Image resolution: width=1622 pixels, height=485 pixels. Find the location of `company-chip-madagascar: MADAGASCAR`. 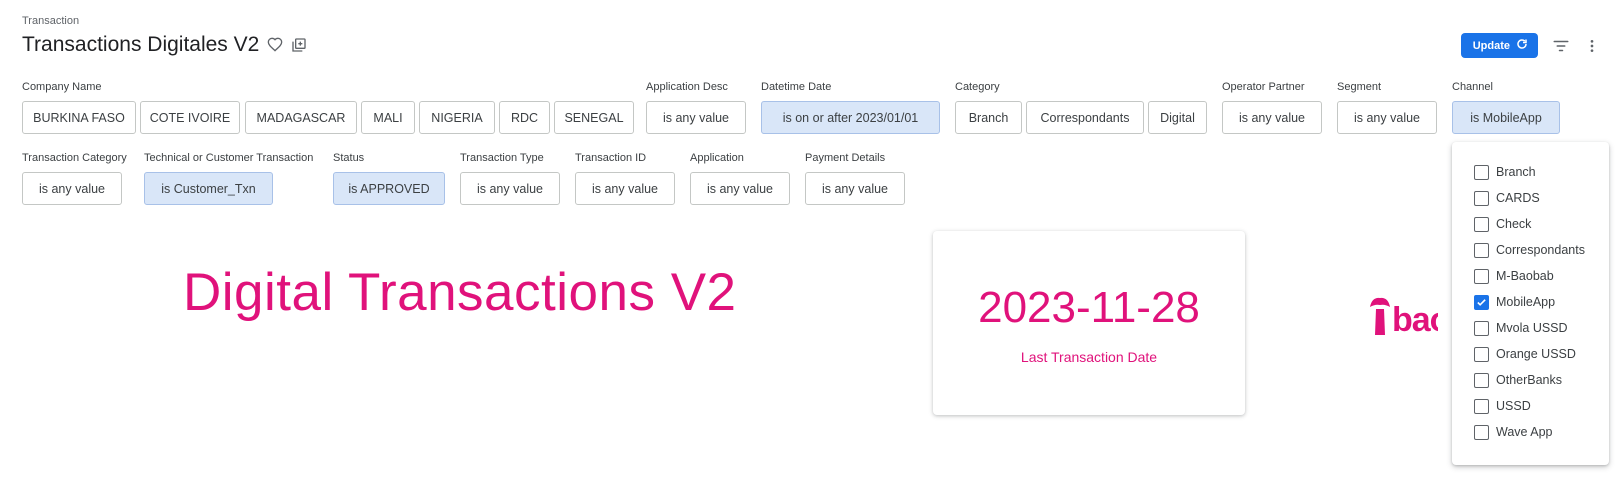

company-chip-madagascar: MADAGASCAR is located at coordinates (301, 117).